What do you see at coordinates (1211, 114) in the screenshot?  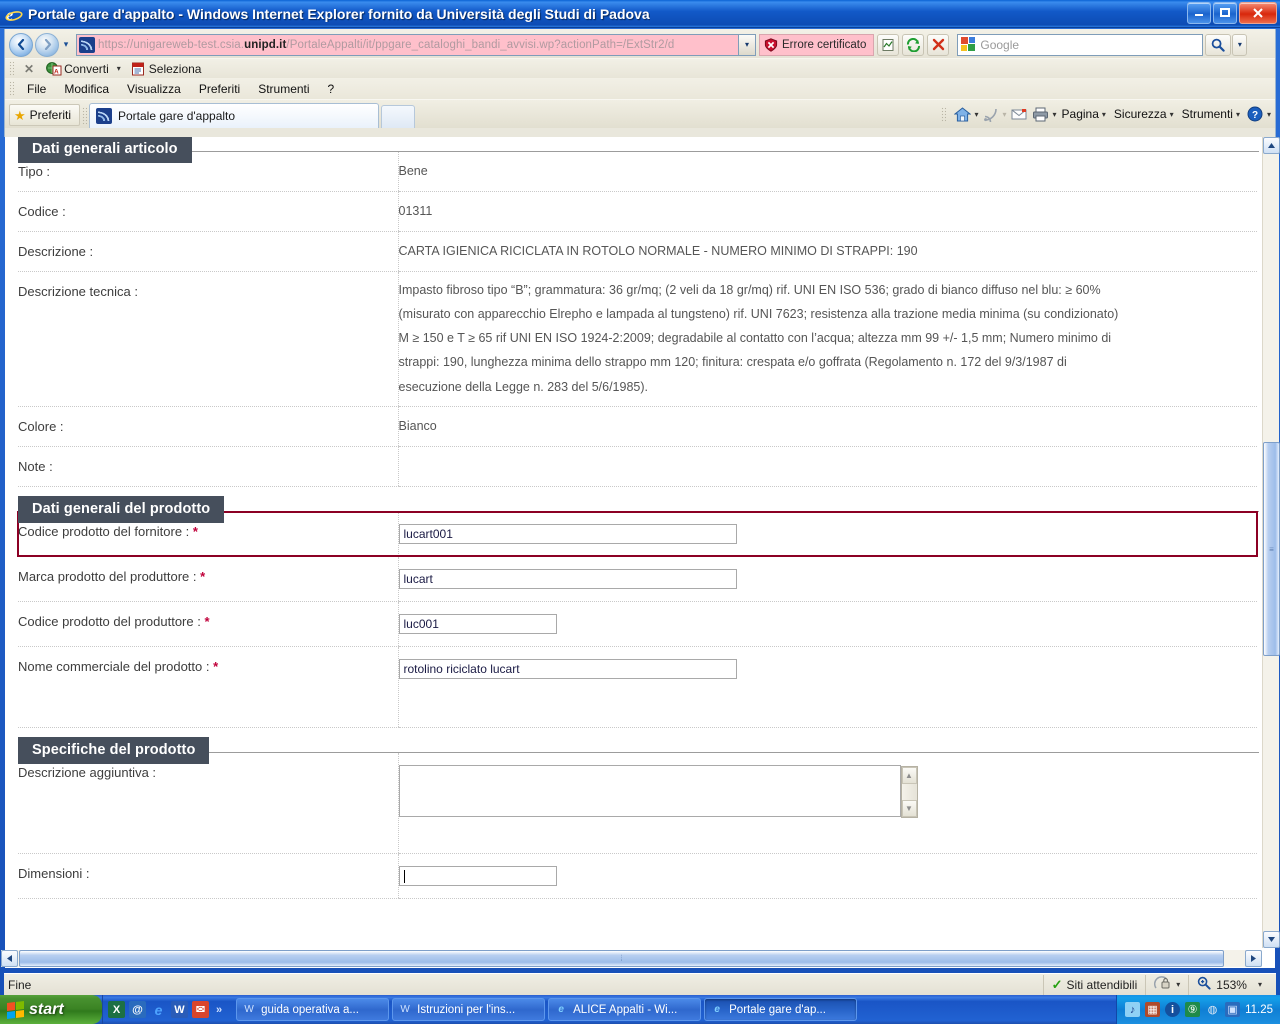 I see `tools-menu: Strumenti ▾` at bounding box center [1211, 114].